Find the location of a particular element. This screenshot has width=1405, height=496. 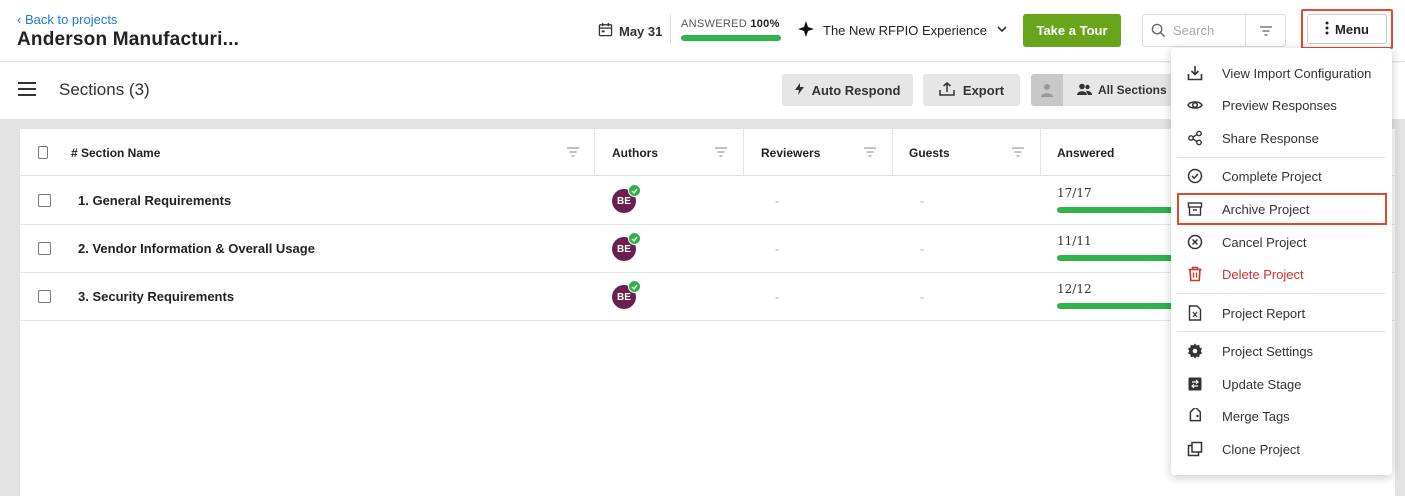

lightning-icon is located at coordinates (799, 90).